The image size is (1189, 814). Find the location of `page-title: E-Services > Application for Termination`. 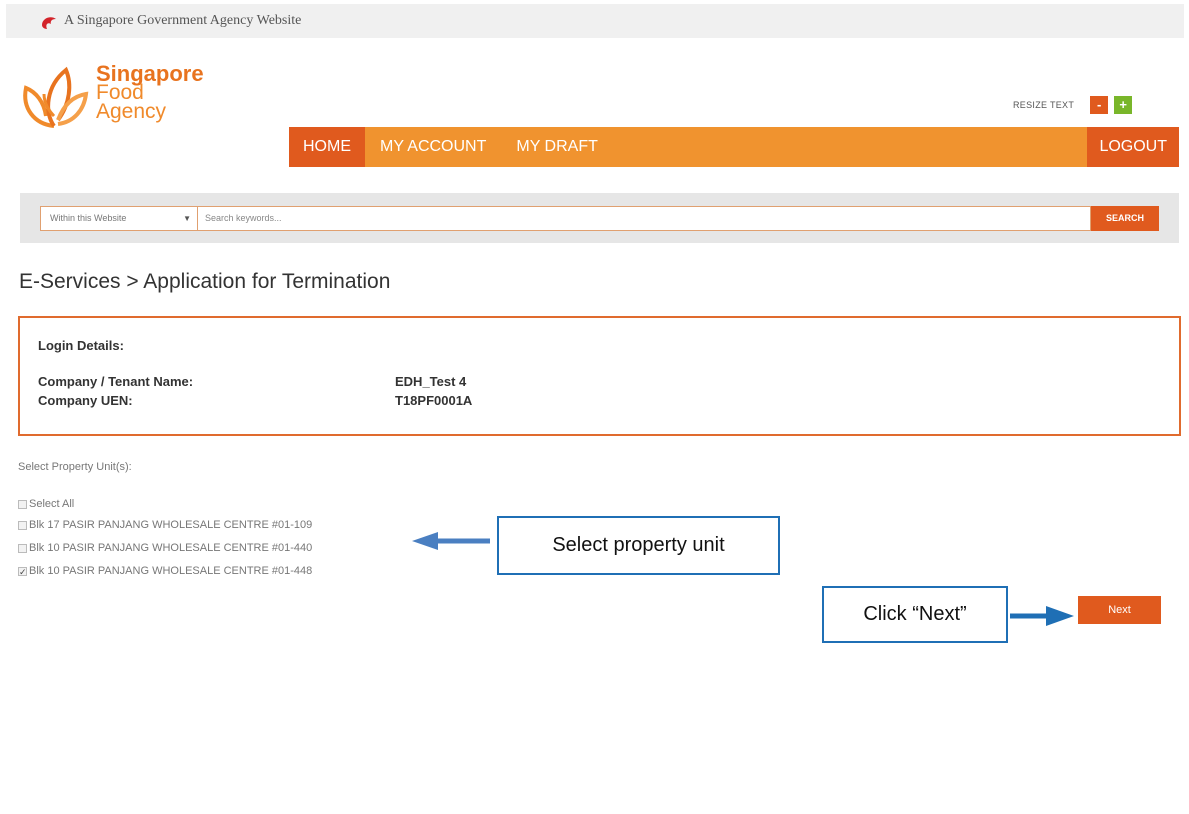

page-title: E-Services > Application for Termination is located at coordinates (205, 281).